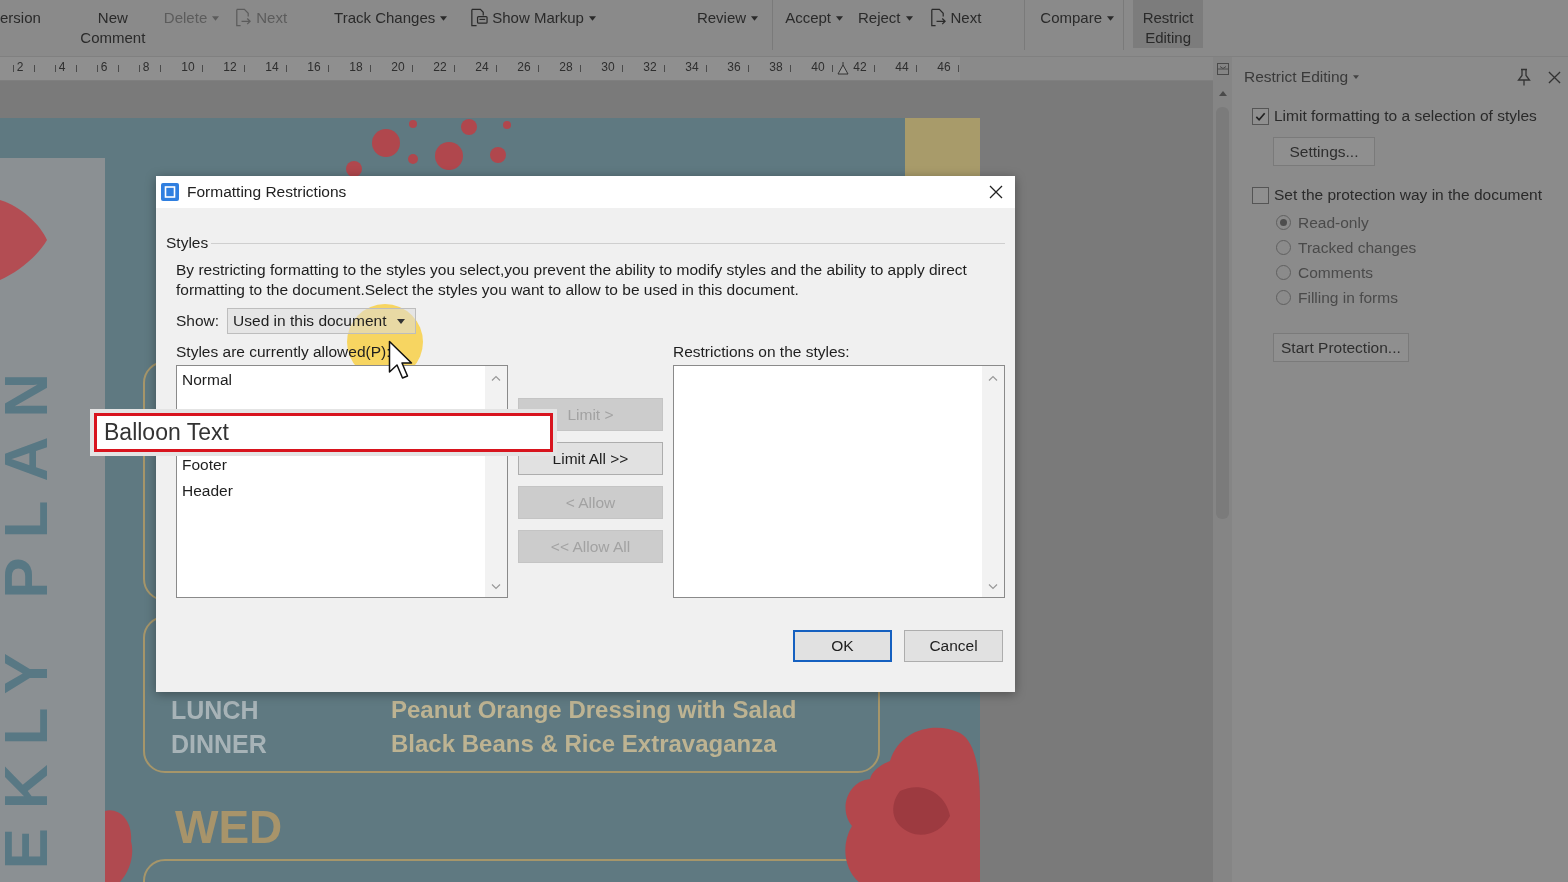  What do you see at coordinates (243, 17) in the screenshot?
I see `page-arrow-icon` at bounding box center [243, 17].